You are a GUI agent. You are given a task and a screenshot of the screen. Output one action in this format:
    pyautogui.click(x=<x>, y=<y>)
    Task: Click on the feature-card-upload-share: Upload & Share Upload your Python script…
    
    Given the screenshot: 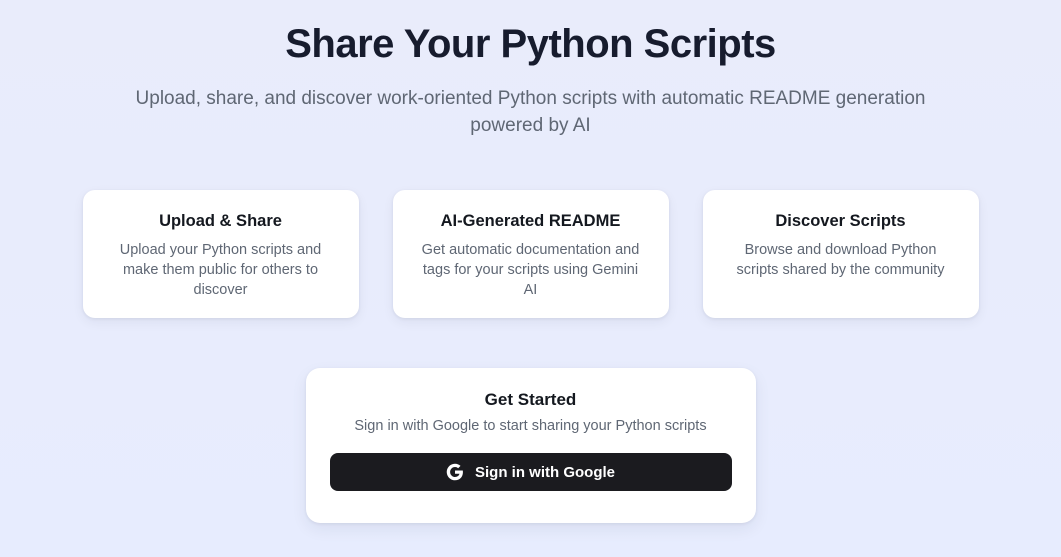 What is the action you would take?
    pyautogui.click(x=220, y=254)
    